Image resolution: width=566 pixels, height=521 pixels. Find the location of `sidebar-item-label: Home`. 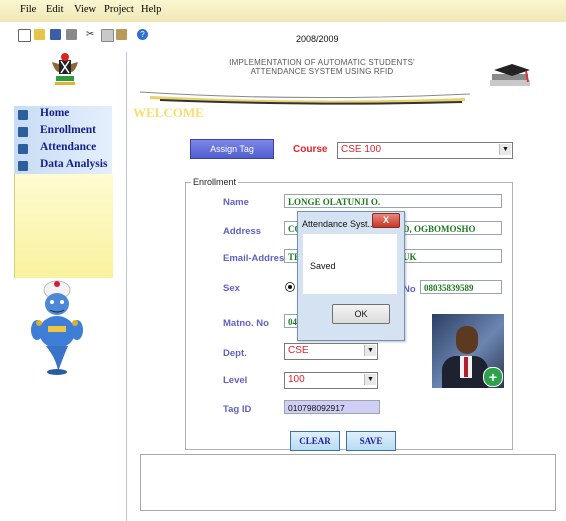

sidebar-item-label: Home is located at coordinates (55, 113).